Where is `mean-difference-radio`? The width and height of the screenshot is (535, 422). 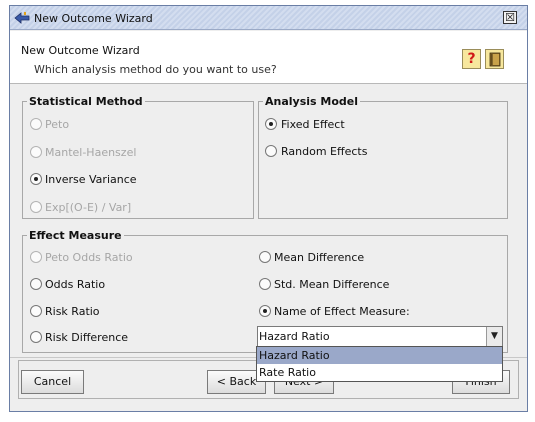
mean-difference-radio is located at coordinates (265, 257).